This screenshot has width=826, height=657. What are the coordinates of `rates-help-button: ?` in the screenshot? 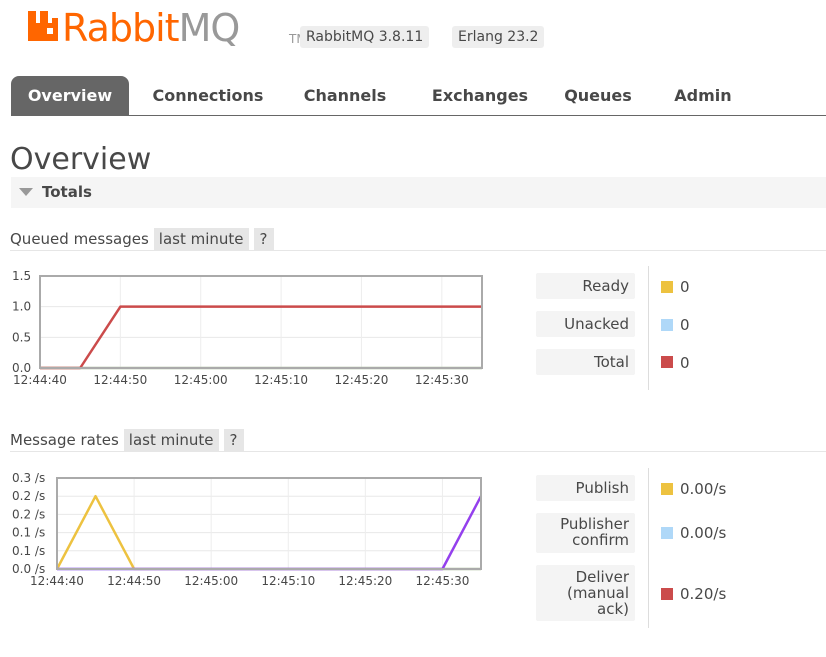 It's located at (233, 440).